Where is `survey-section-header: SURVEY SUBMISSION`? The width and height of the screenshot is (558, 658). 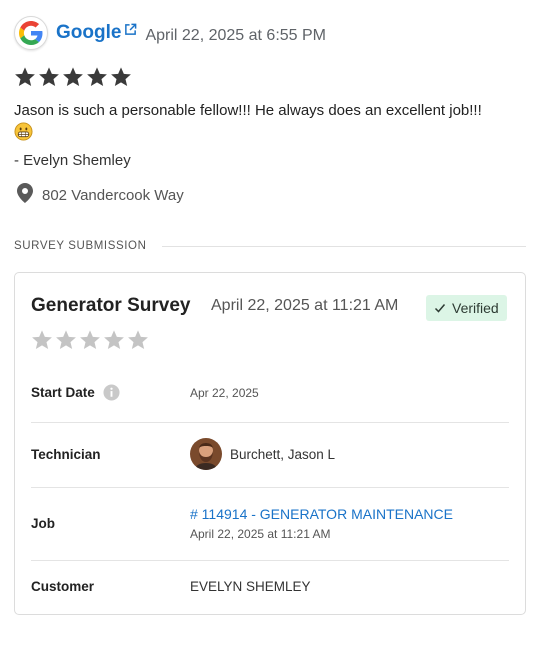
survey-section-header: SURVEY SUBMISSION is located at coordinates (270, 246).